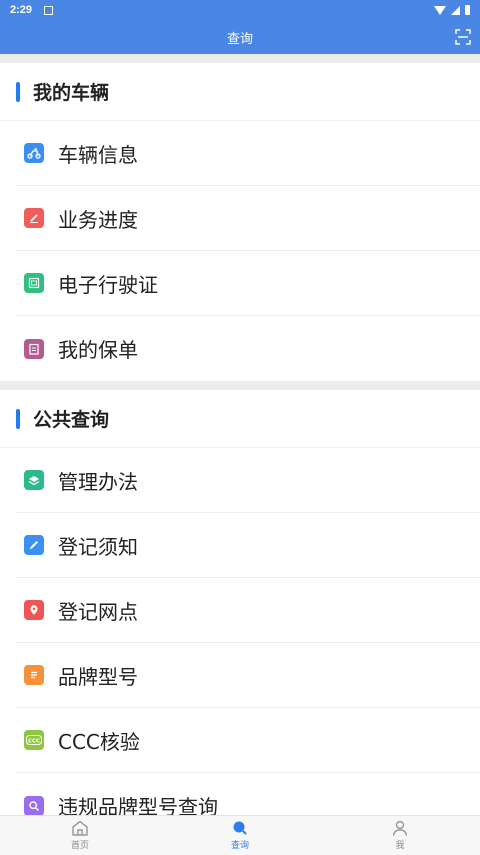  Describe the element at coordinates (34, 348) in the screenshot. I see `policy-document-icon` at that location.